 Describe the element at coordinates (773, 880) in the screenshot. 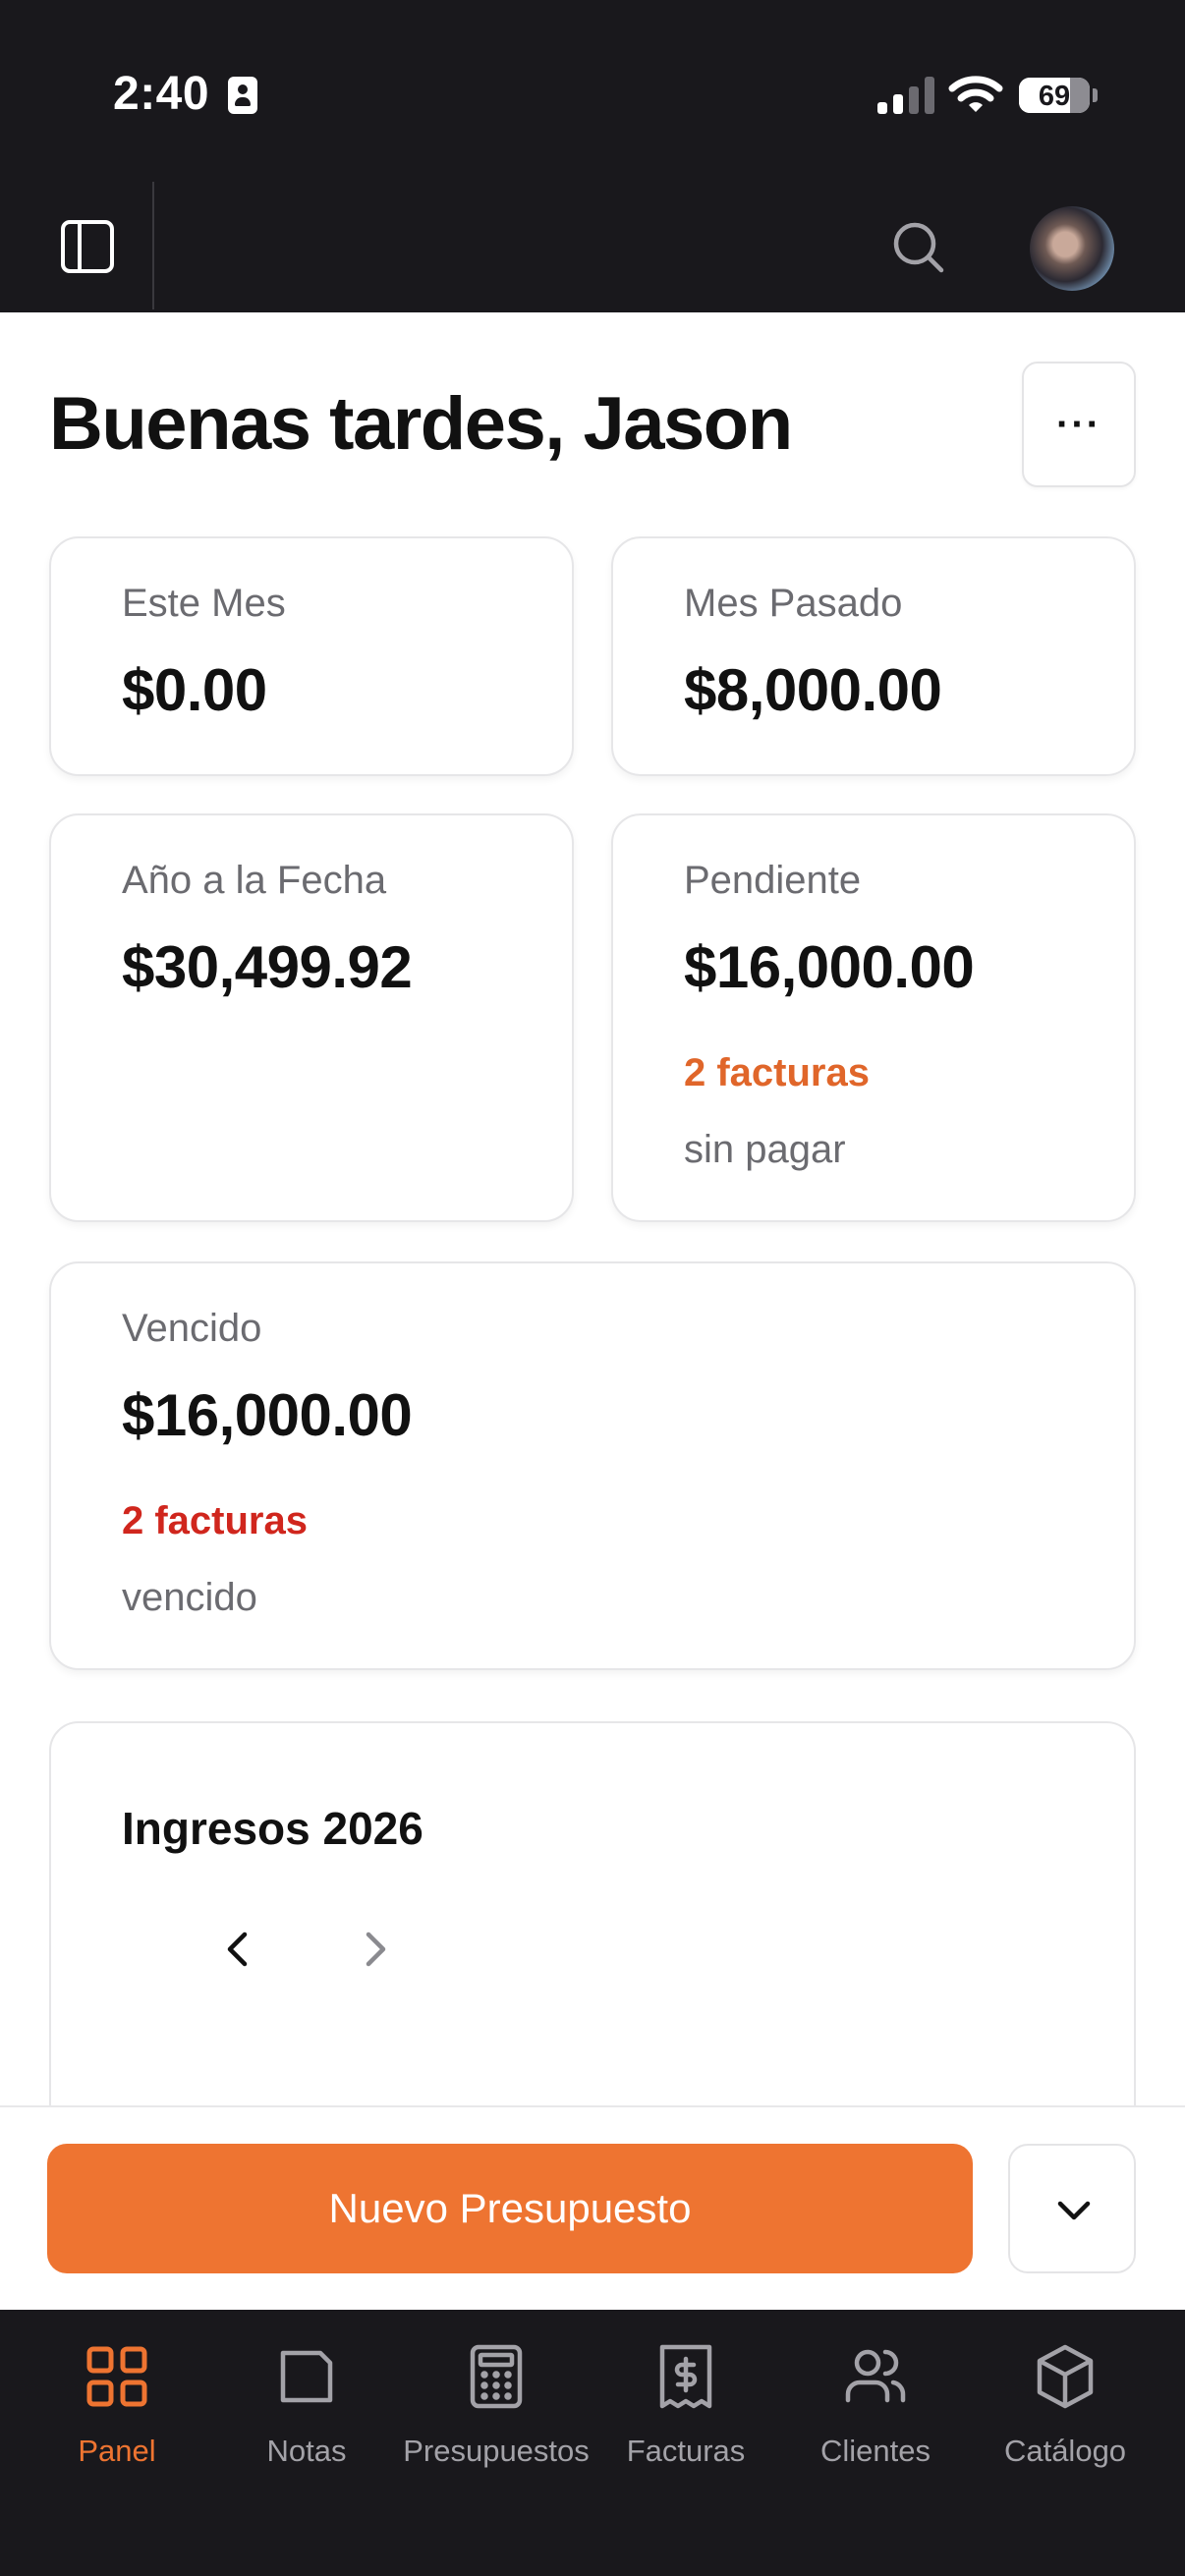

I see `card-label: Pendiente` at that location.